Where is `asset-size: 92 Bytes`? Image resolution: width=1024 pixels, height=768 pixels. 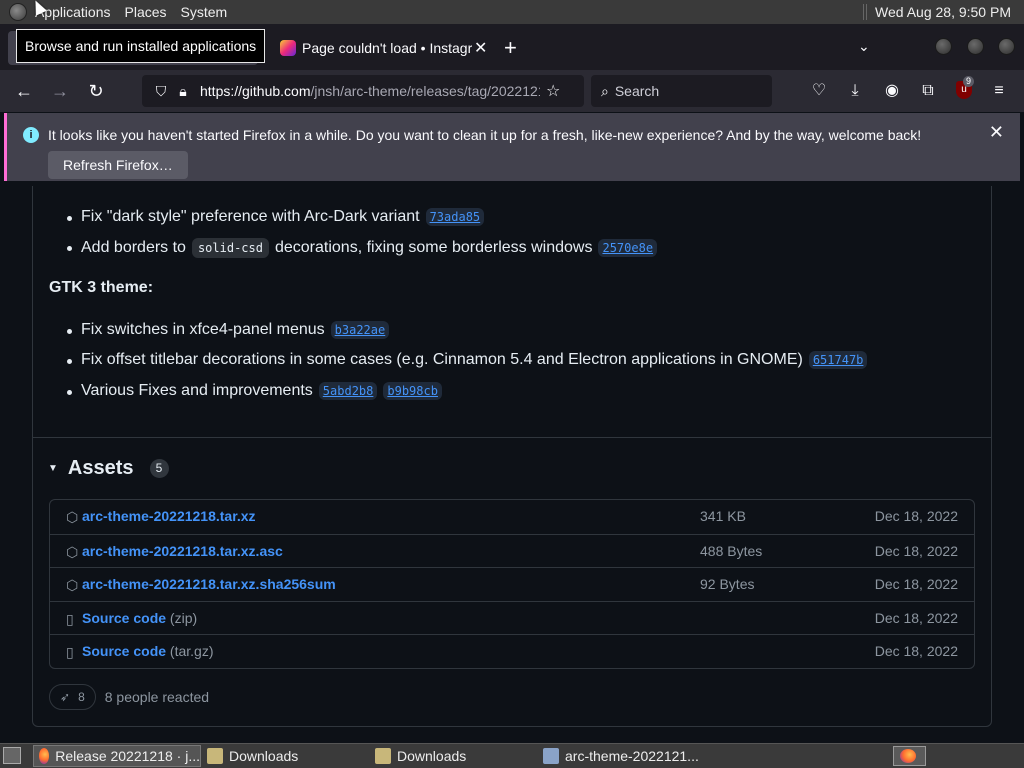
asset-size: 92 Bytes is located at coordinates (727, 584).